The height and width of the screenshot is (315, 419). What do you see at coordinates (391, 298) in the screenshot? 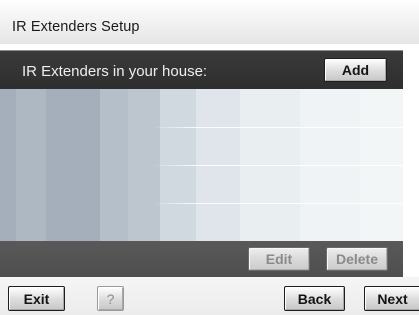
I see `next-button: Next` at bounding box center [391, 298].